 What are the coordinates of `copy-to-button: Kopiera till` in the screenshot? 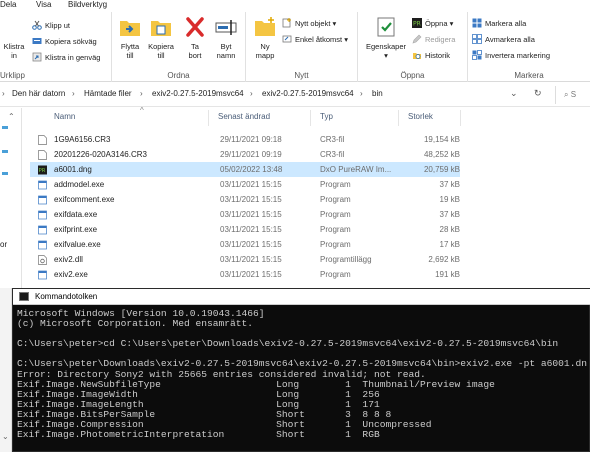 It's located at (161, 38).